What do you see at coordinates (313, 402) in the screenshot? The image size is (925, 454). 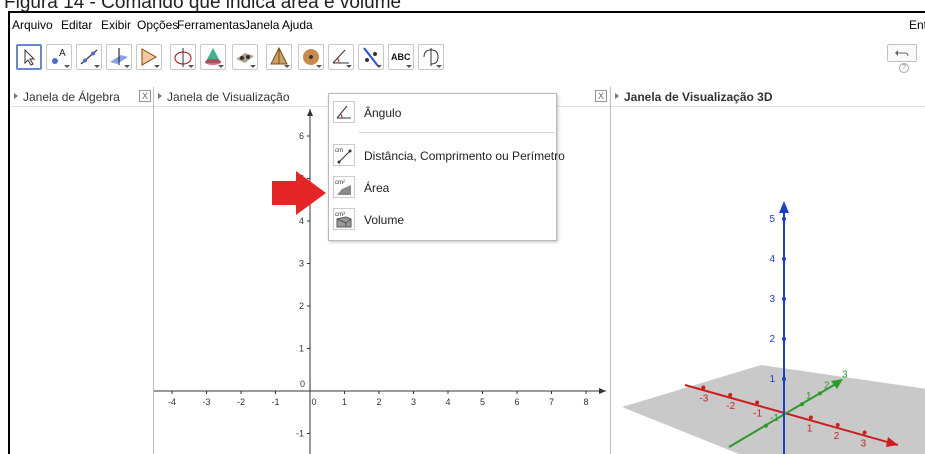 I see `x-tick-label: 0` at bounding box center [313, 402].